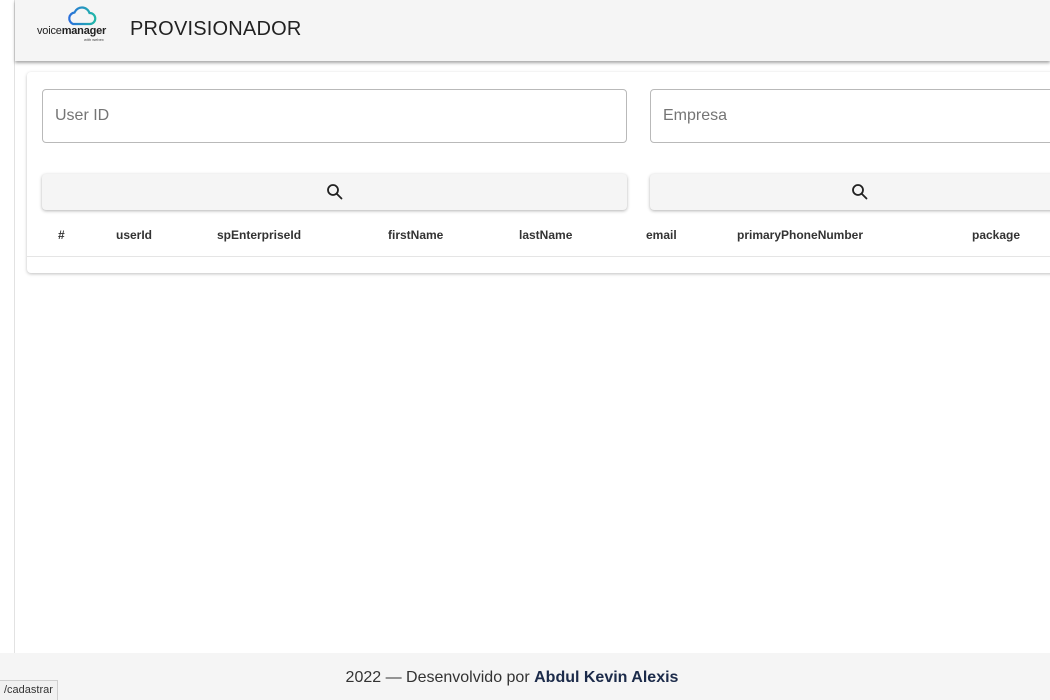  What do you see at coordinates (72, 31) in the screenshot?
I see `logo-wordmark: voicemanager` at bounding box center [72, 31].